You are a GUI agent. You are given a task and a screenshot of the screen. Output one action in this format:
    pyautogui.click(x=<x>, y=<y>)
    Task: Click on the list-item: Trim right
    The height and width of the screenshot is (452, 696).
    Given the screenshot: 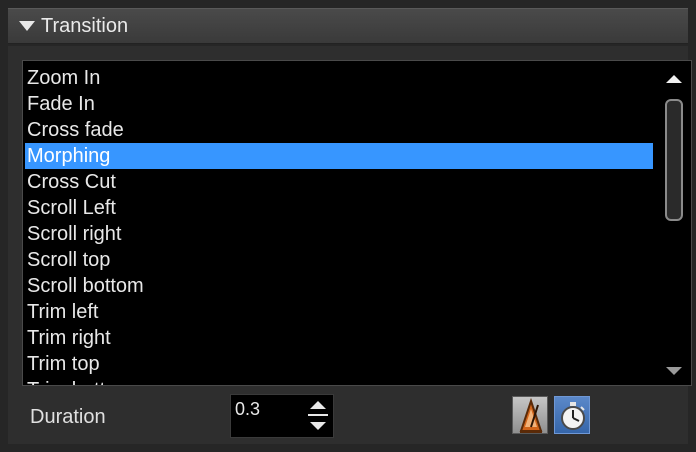 What is the action you would take?
    pyautogui.click(x=339, y=338)
    